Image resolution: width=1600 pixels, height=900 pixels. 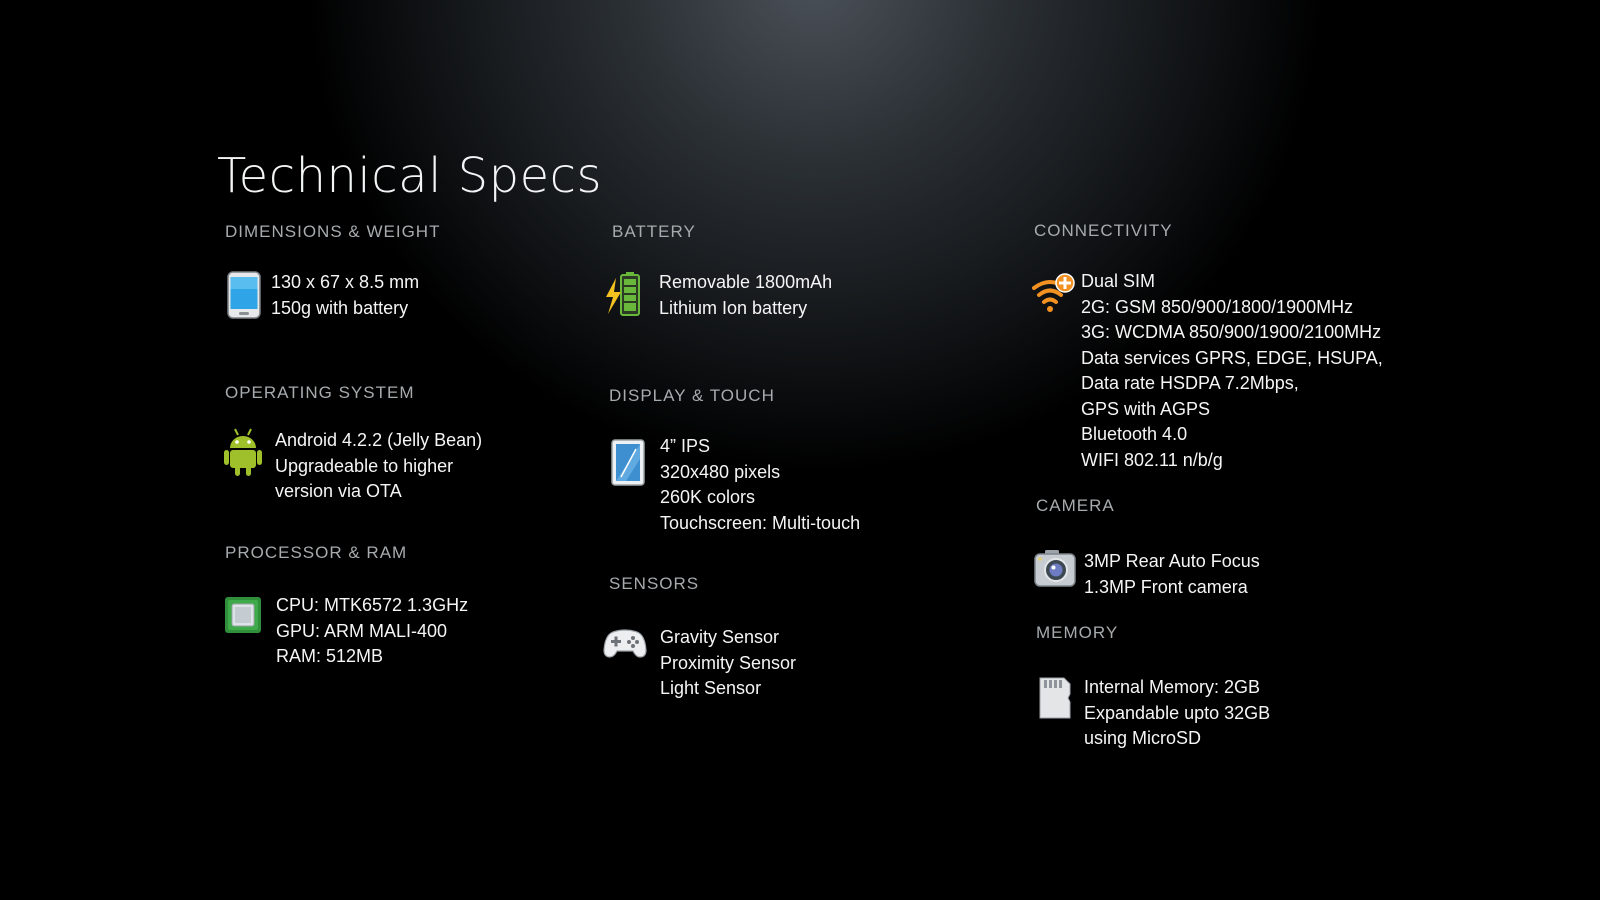 What do you see at coordinates (330, 656) in the screenshot?
I see `spec-line: RAM: 512MB` at bounding box center [330, 656].